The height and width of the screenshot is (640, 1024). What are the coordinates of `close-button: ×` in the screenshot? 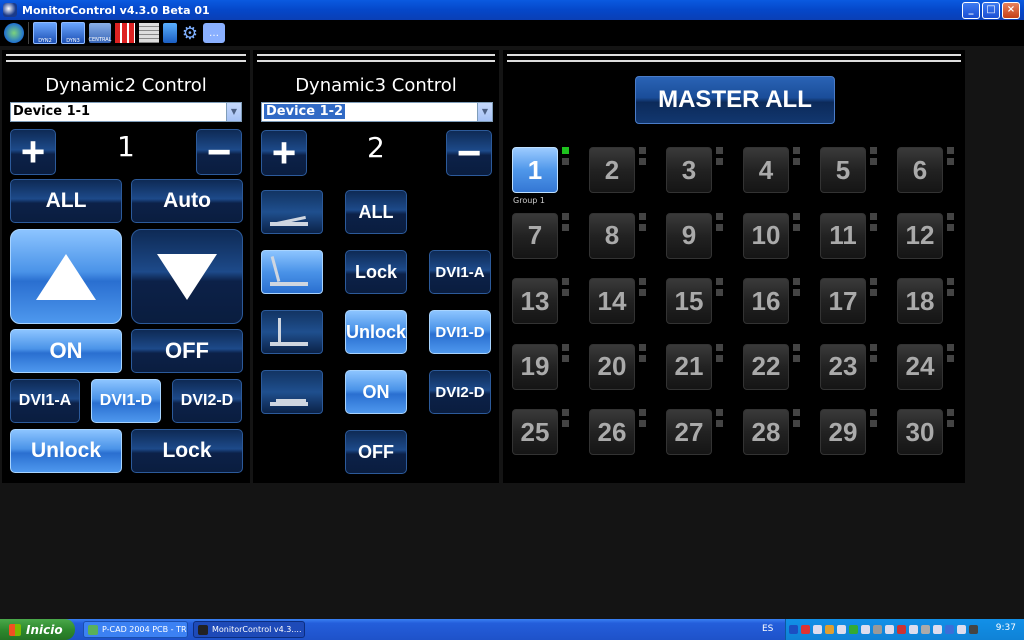 It's located at (1011, 10).